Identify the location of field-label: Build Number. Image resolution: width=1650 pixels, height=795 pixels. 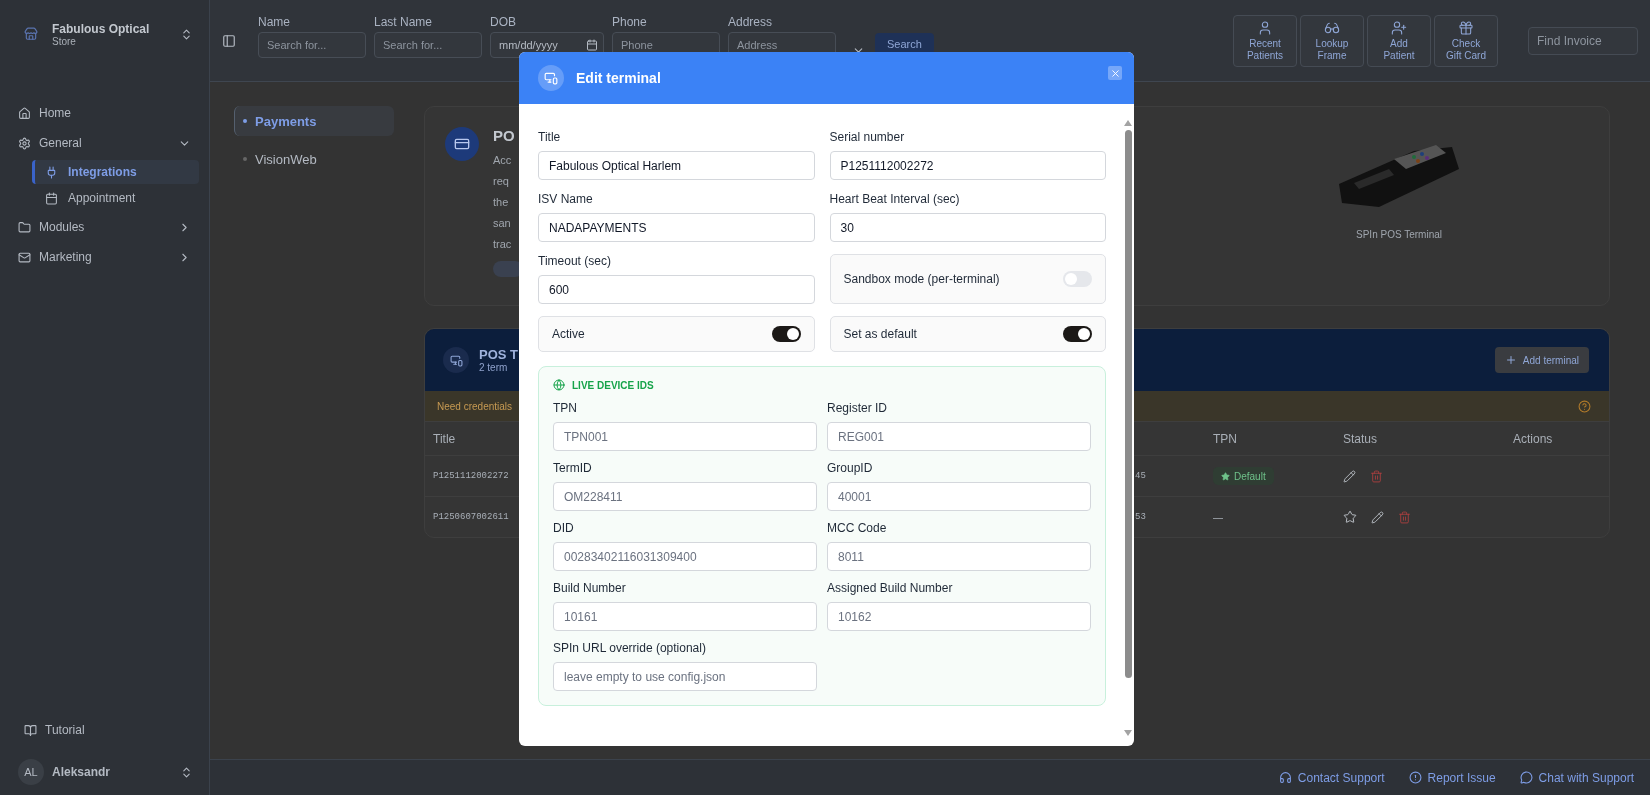
(589, 588).